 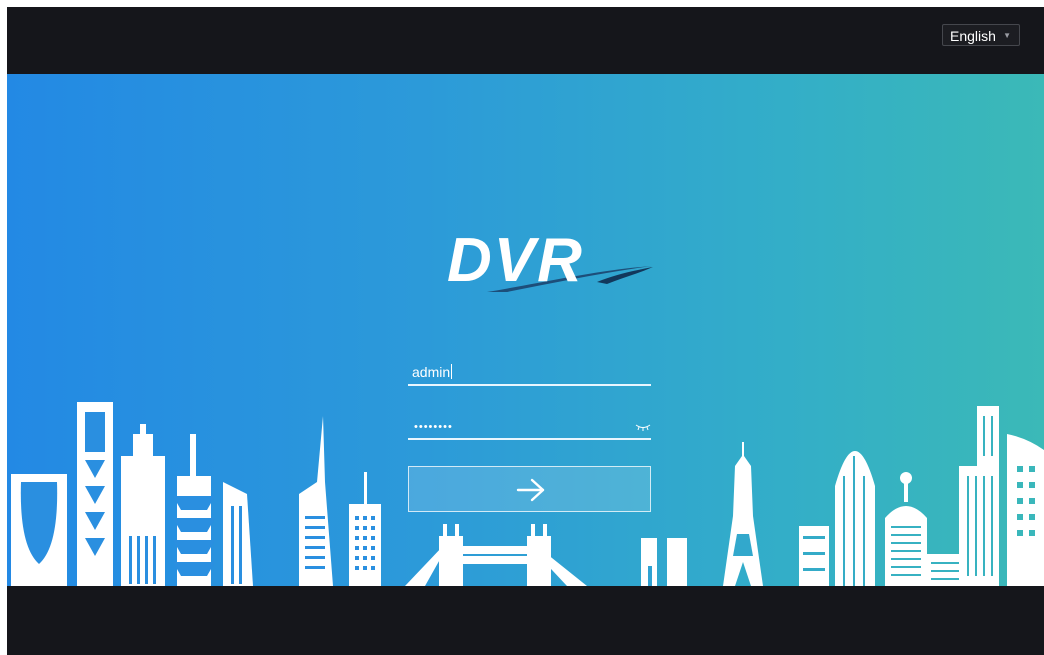 I want to click on username-value: admin, so click(x=431, y=372).